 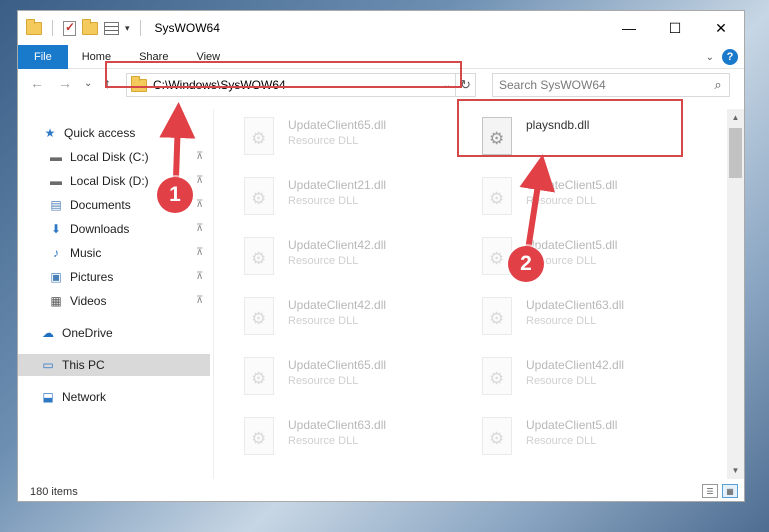 I want to click on sidebar-item-documents: ▤ Documents, so click(x=89, y=205).